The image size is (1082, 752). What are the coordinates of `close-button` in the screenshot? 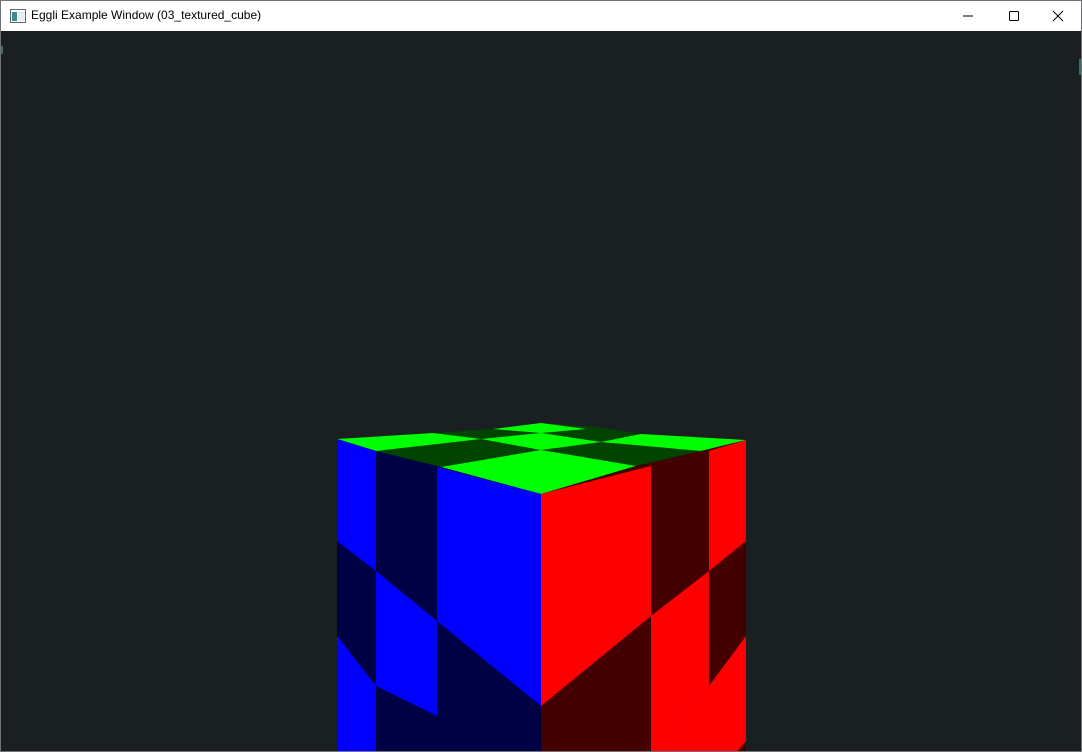 It's located at (1058, 16).